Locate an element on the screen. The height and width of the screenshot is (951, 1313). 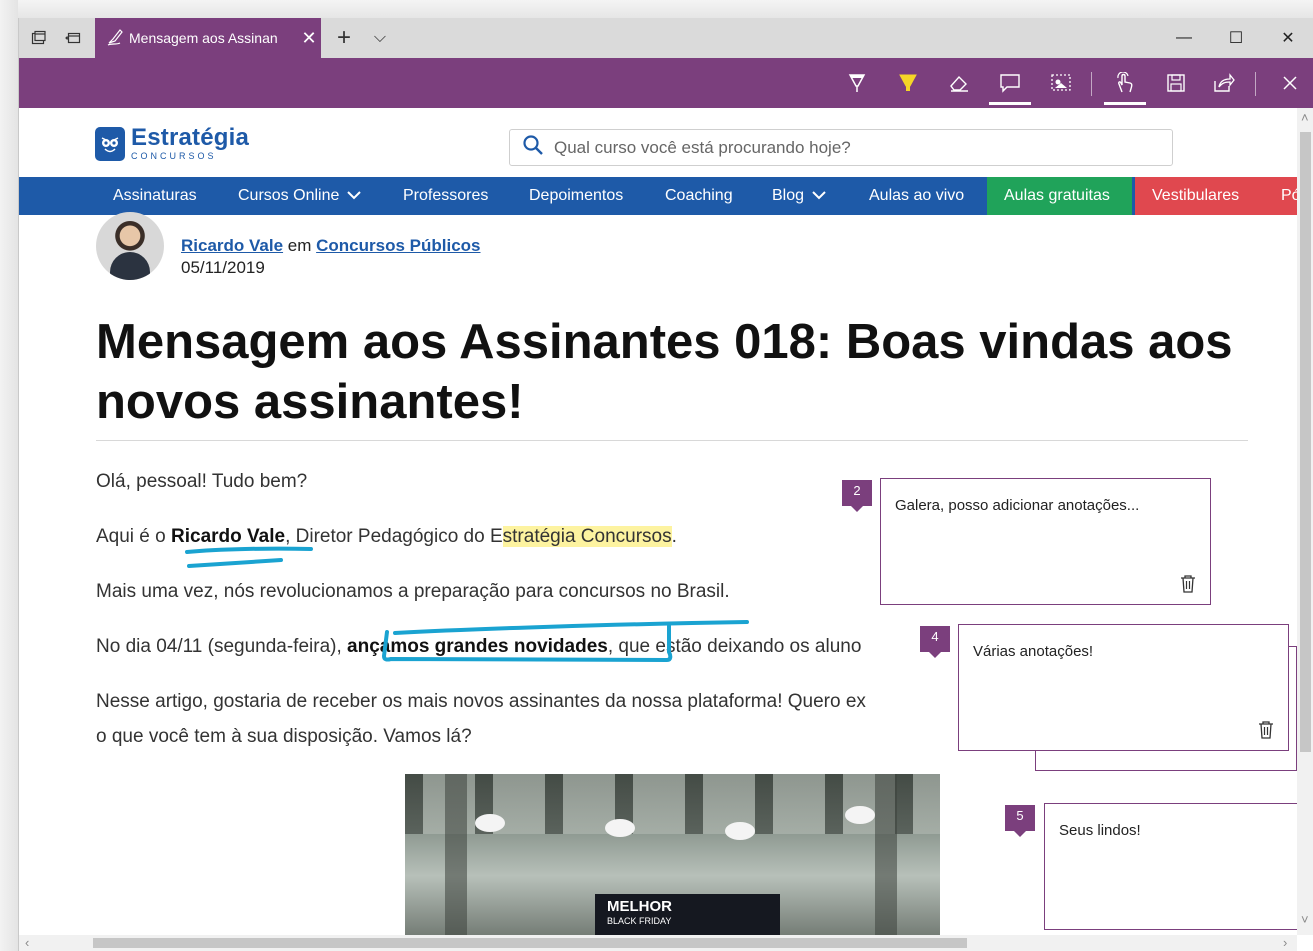
image-banner: MELHOR BLACK FRIDAY is located at coordinates (687, 914).